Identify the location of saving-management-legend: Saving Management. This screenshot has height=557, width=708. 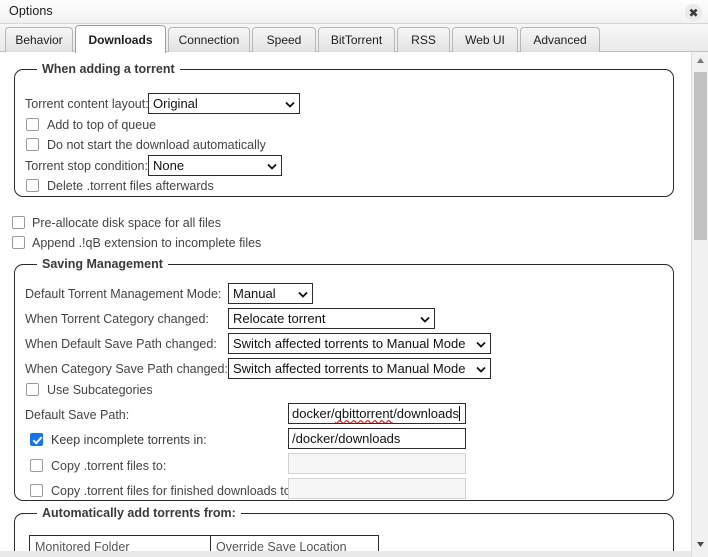
(102, 264).